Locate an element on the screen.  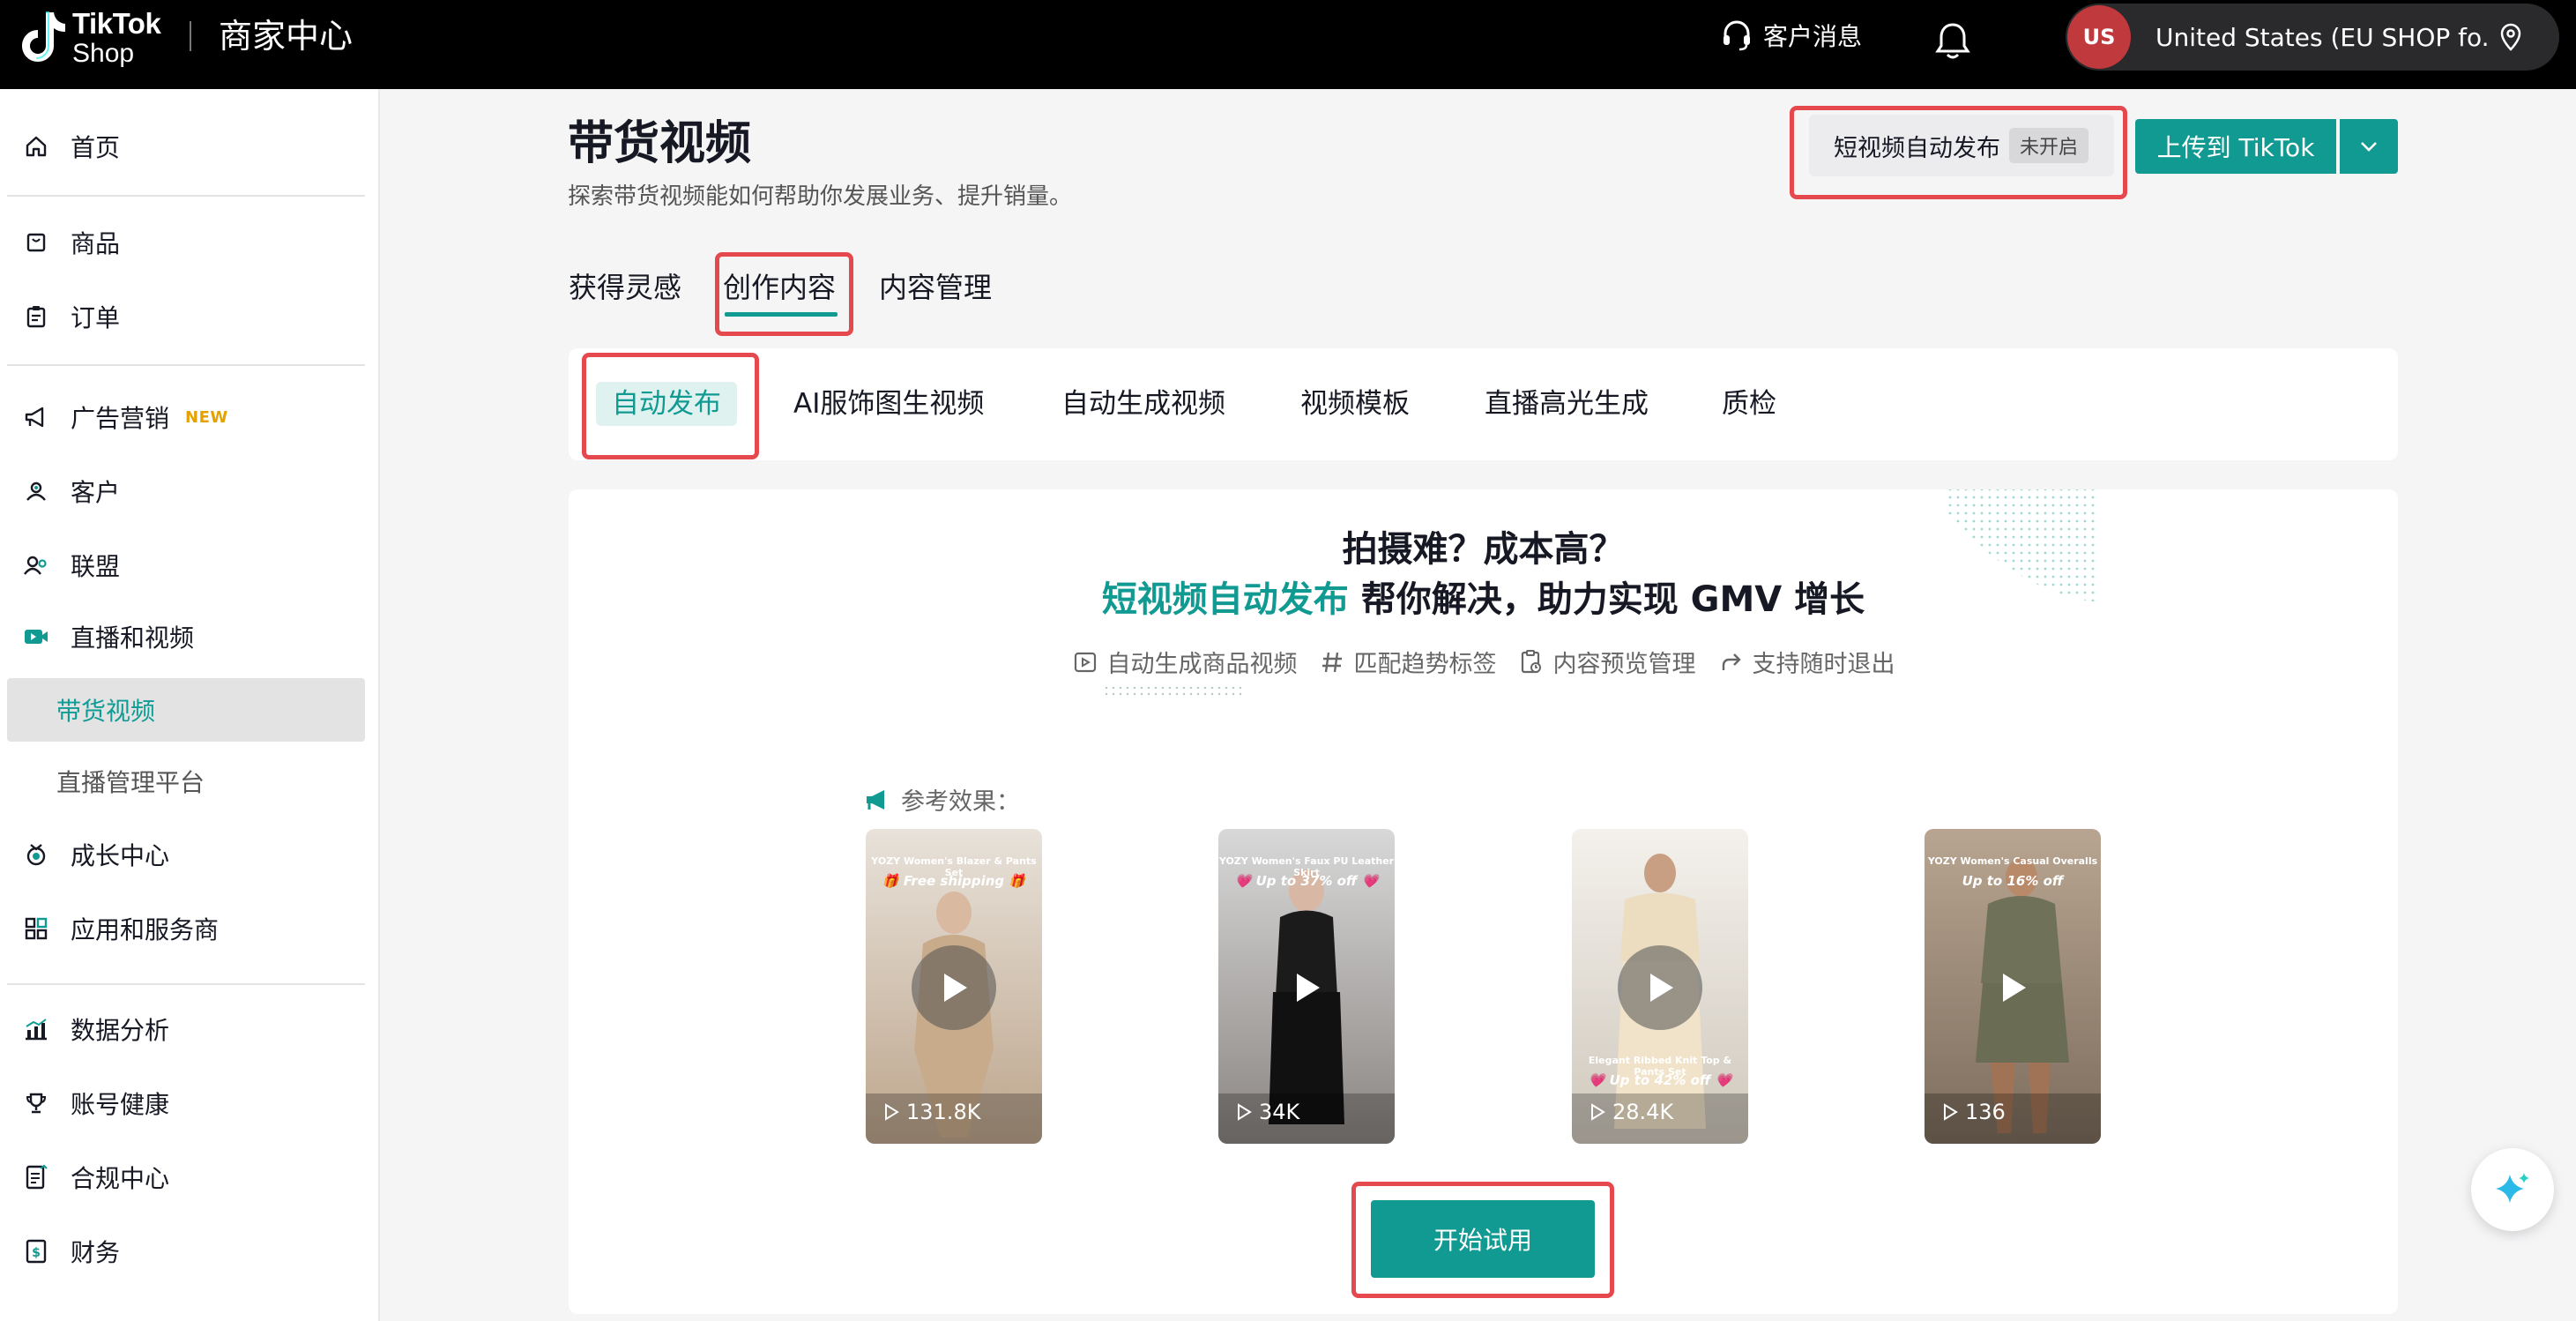
start-trial-button: 开始试用 is located at coordinates (1483, 1239).